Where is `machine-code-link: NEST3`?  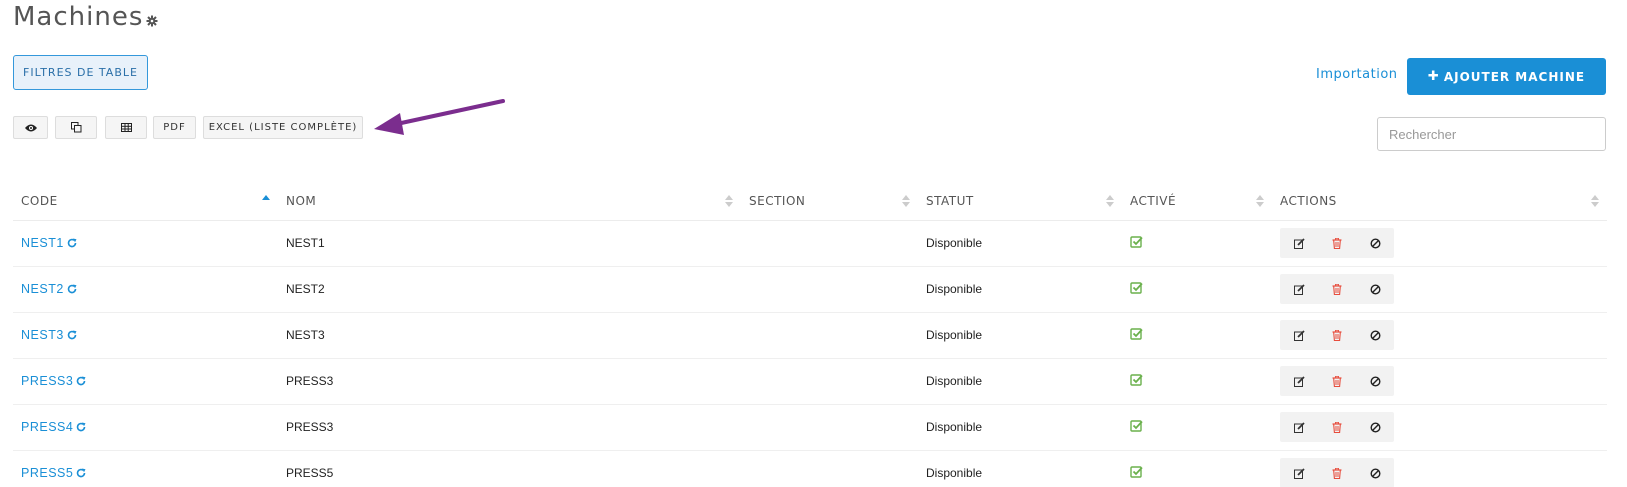 machine-code-link: NEST3 is located at coordinates (42, 335).